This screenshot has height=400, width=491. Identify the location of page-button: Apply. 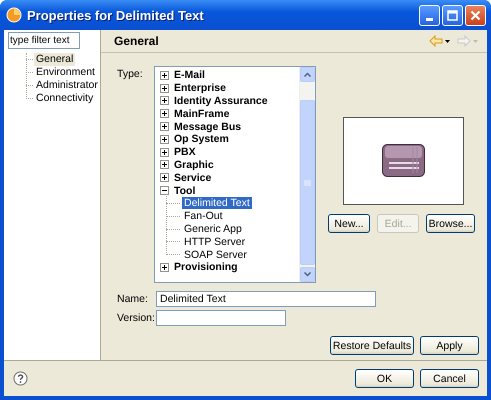
(449, 345).